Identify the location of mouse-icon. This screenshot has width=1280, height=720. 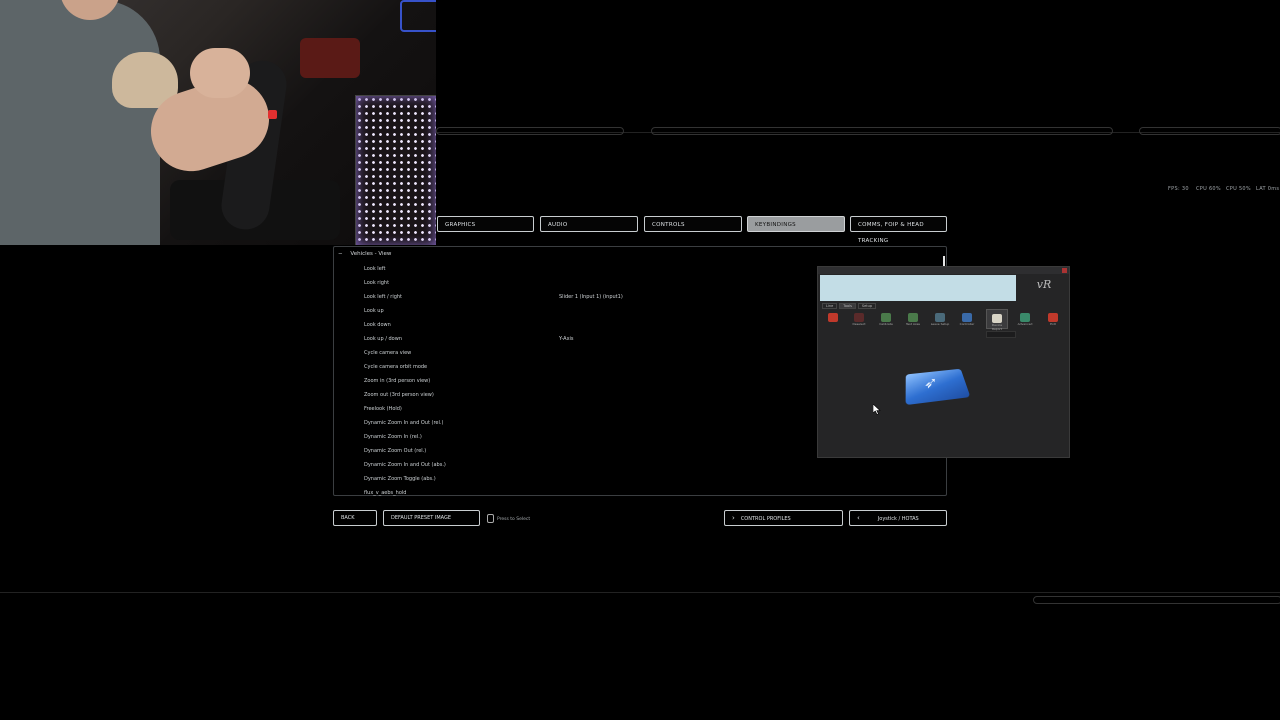
(490, 518).